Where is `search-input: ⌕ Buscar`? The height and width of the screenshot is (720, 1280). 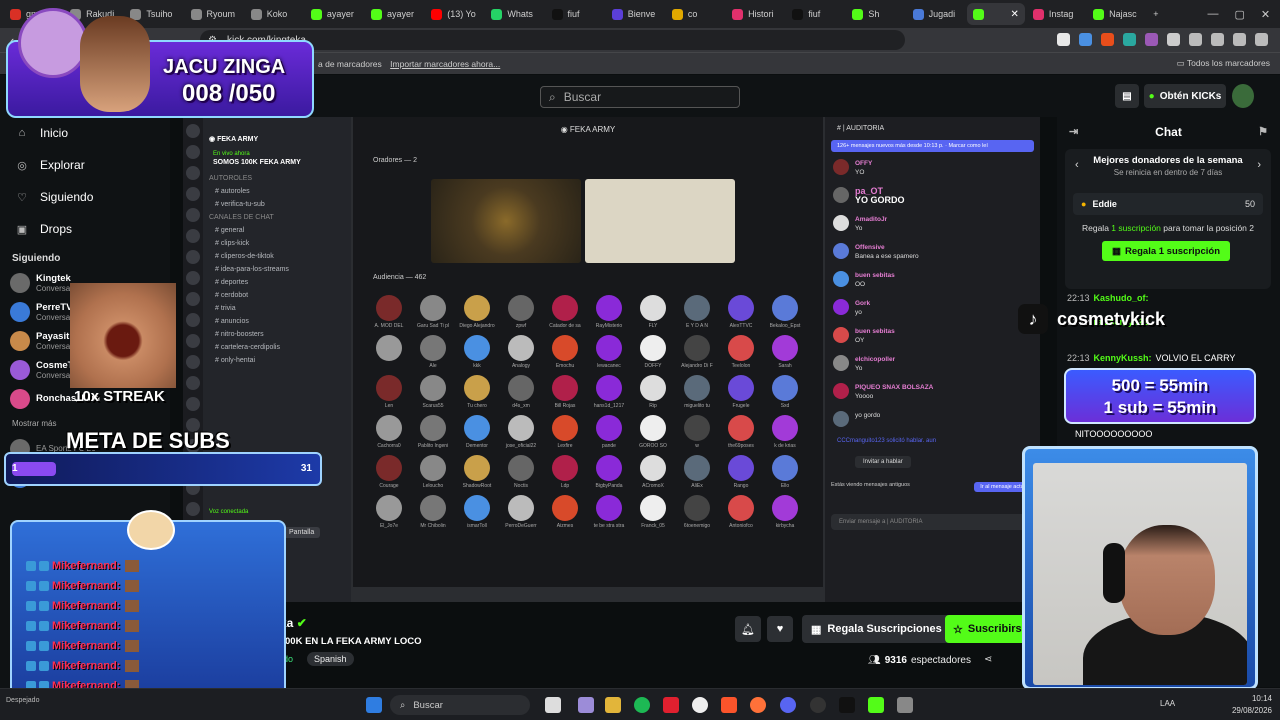
search-input: ⌕ Buscar is located at coordinates (640, 97).